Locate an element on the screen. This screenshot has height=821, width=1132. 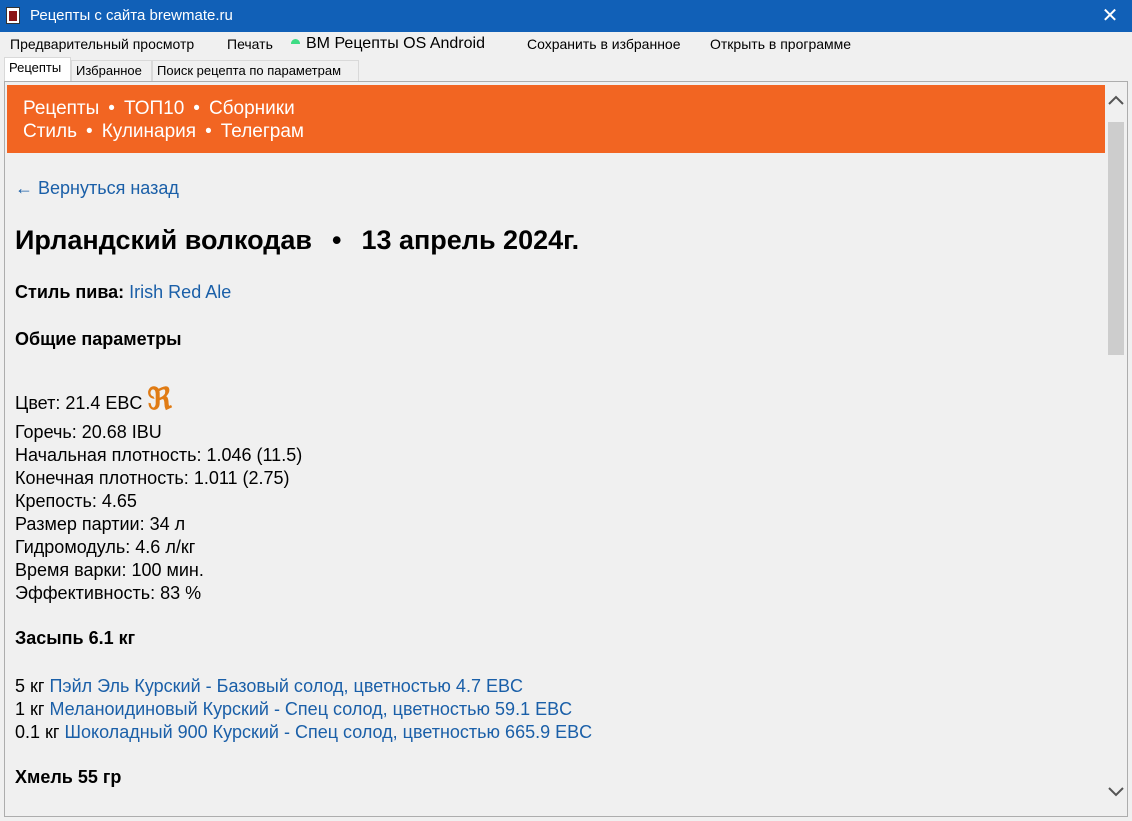
nav-row-2: Стиль • Кулинария • Телеграм is located at coordinates (163, 131).